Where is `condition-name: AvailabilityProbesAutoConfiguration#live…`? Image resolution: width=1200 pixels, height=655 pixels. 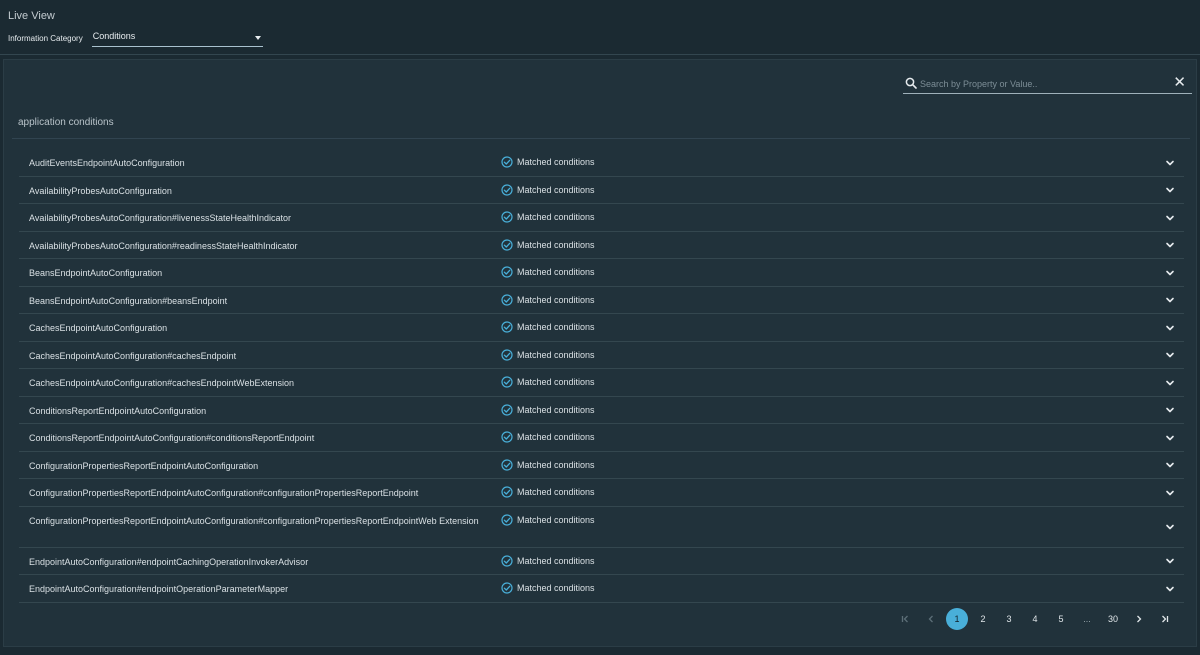 condition-name: AvailabilityProbesAutoConfiguration#live… is located at coordinates (160, 218).